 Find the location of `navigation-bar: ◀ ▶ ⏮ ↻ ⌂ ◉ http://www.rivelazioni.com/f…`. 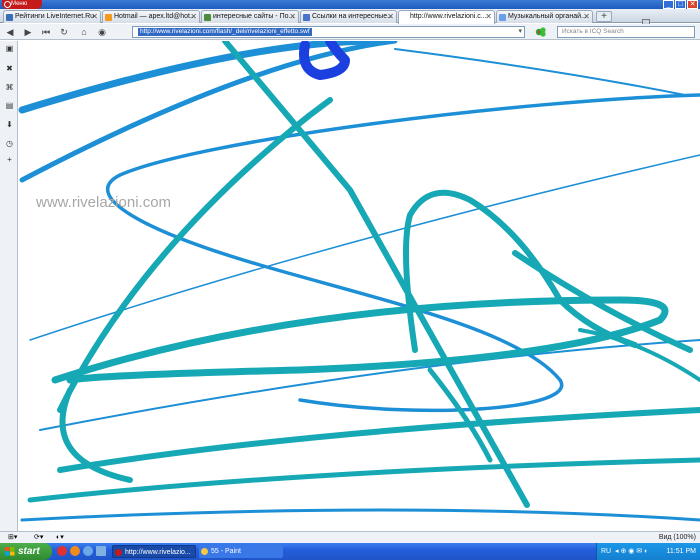

navigation-bar: ◀ ▶ ⏮ ↻ ⌂ ◉ http://www.rivelazioni.com/f… is located at coordinates (350, 32).